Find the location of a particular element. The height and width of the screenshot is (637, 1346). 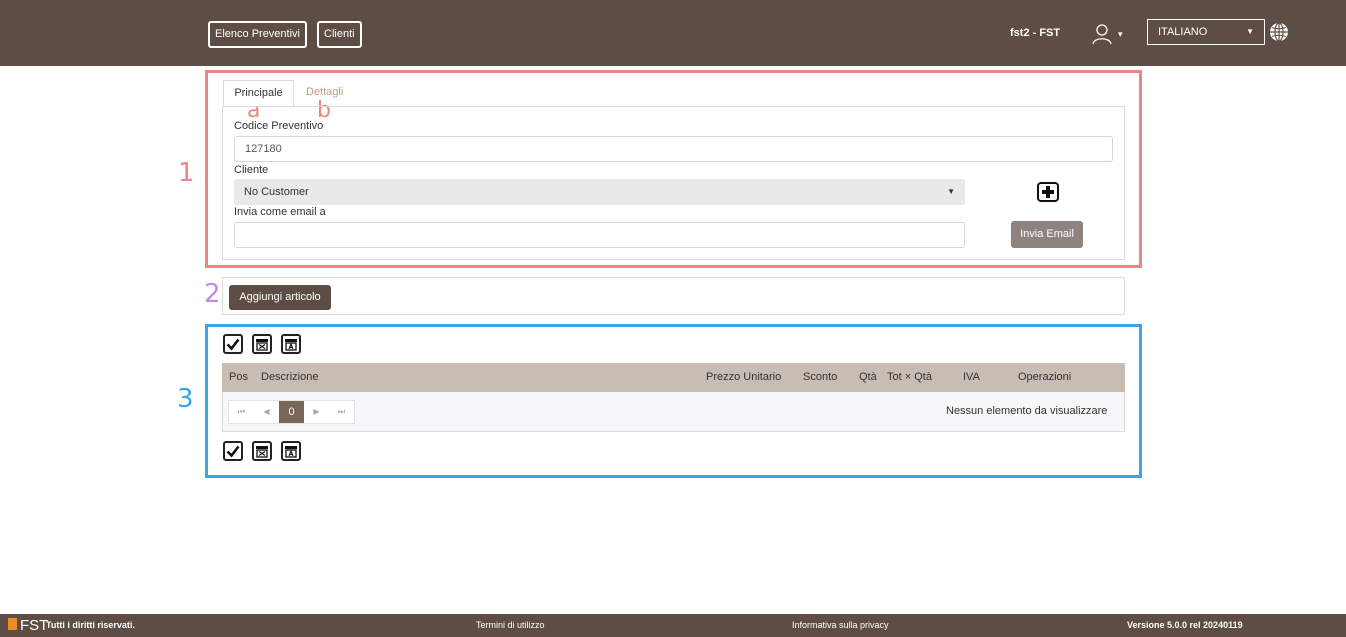

footer-brand: FST is located at coordinates (34, 625).